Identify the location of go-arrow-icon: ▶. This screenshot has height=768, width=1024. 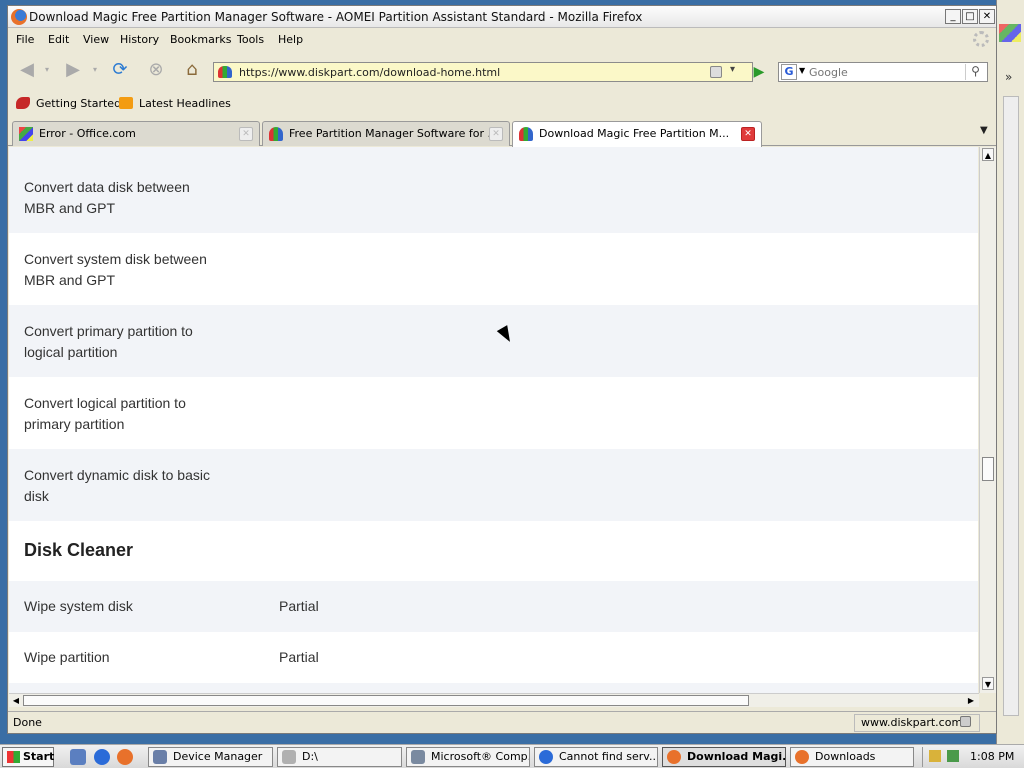
(759, 72).